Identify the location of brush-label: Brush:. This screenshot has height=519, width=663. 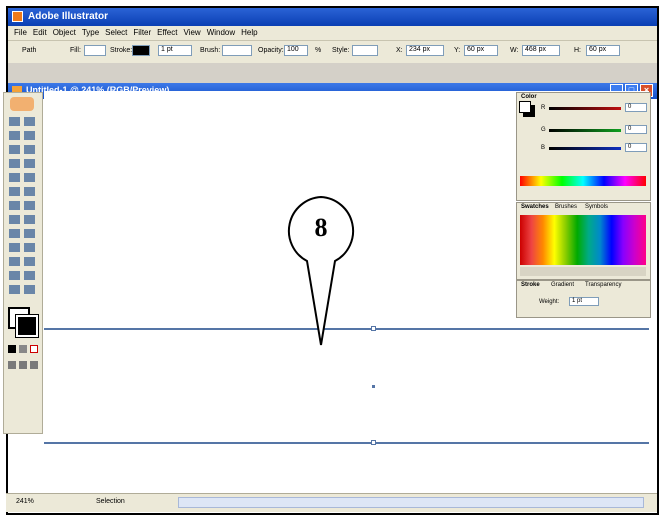
(210, 50).